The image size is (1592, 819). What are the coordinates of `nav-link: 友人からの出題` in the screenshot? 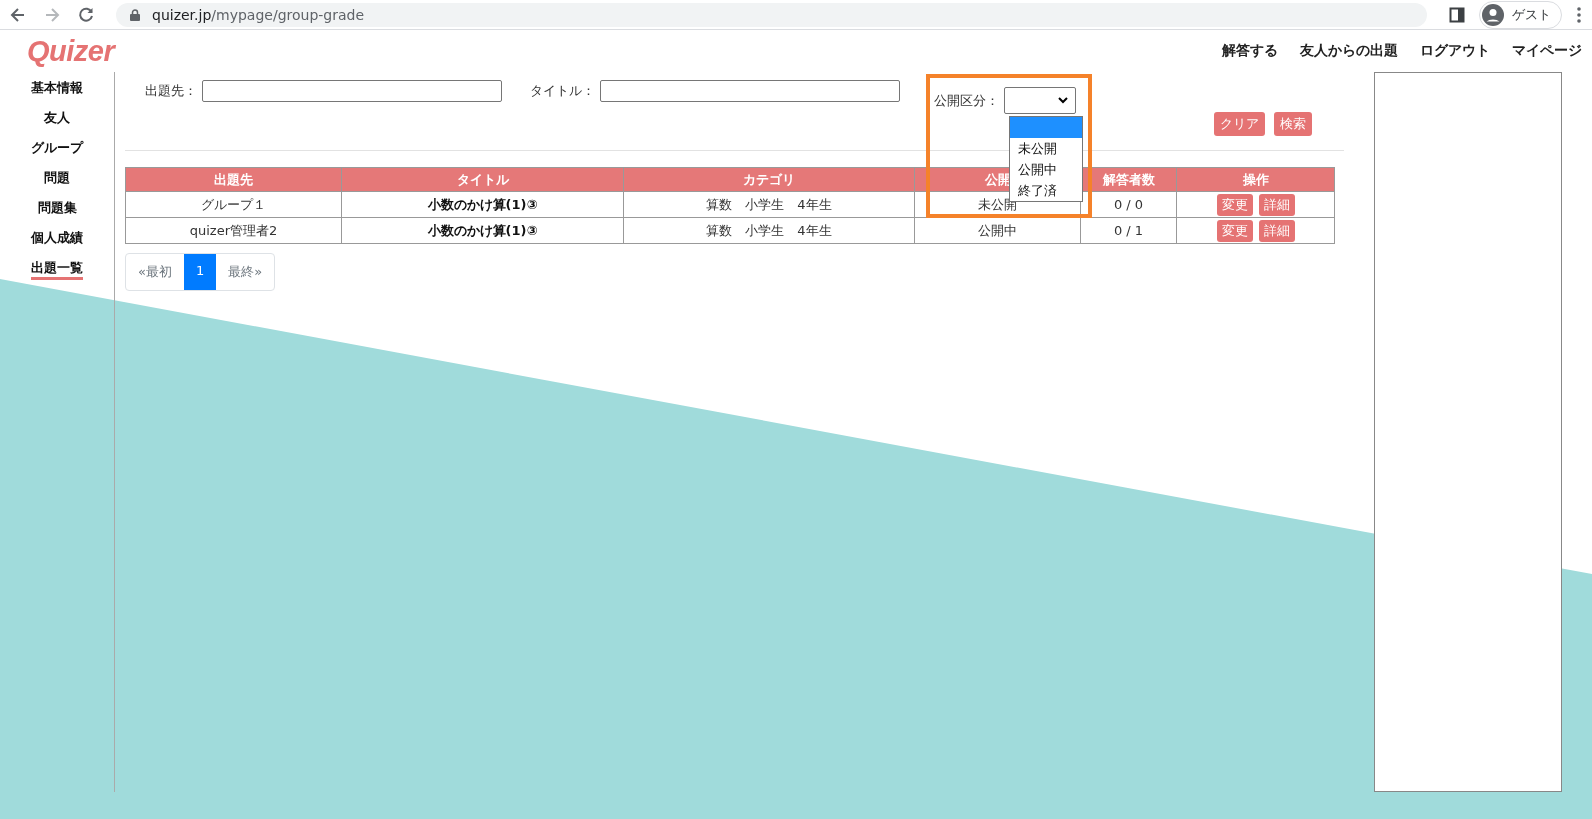 It's located at (1349, 51).